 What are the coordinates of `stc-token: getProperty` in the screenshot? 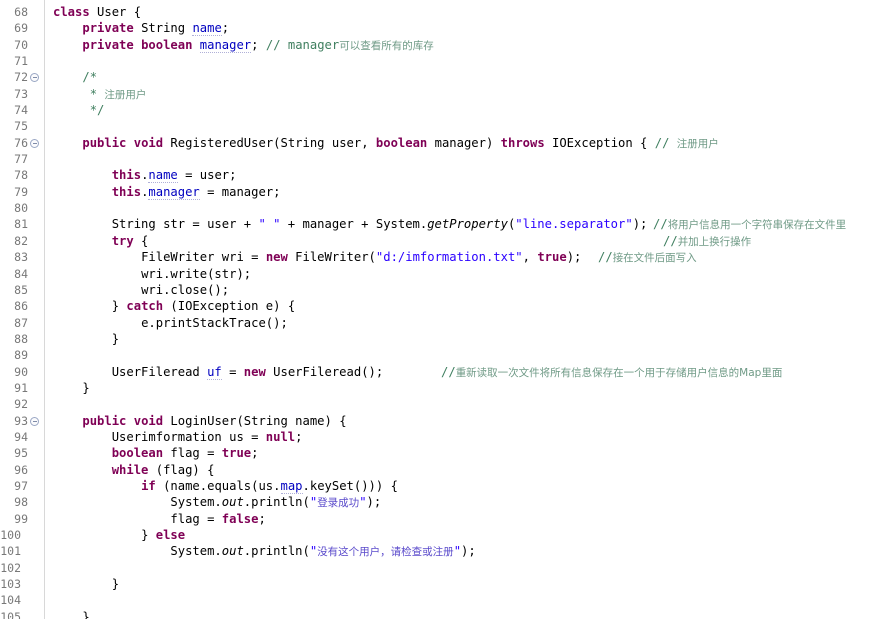 It's located at (467, 224).